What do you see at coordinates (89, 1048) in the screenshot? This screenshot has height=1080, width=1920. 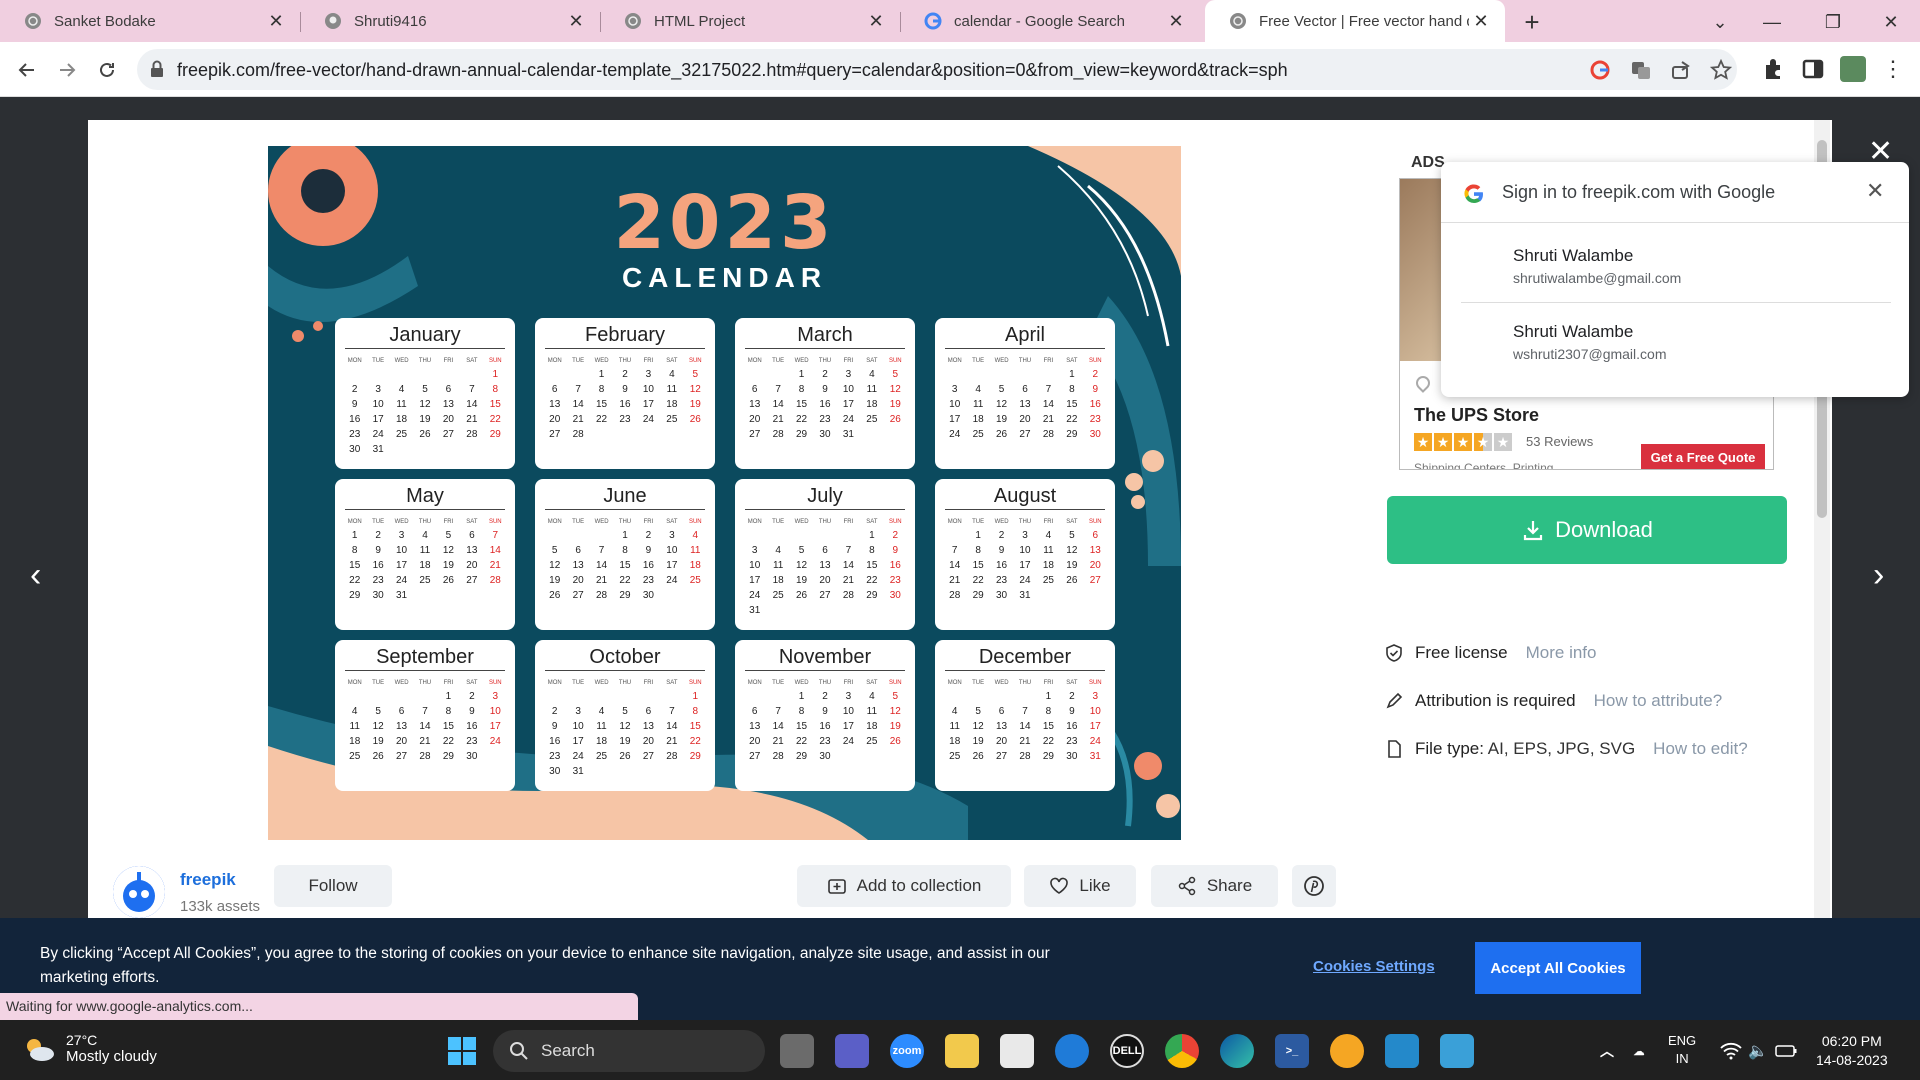 I see `weather-widget: 27°C Mostly cloudy` at bounding box center [89, 1048].